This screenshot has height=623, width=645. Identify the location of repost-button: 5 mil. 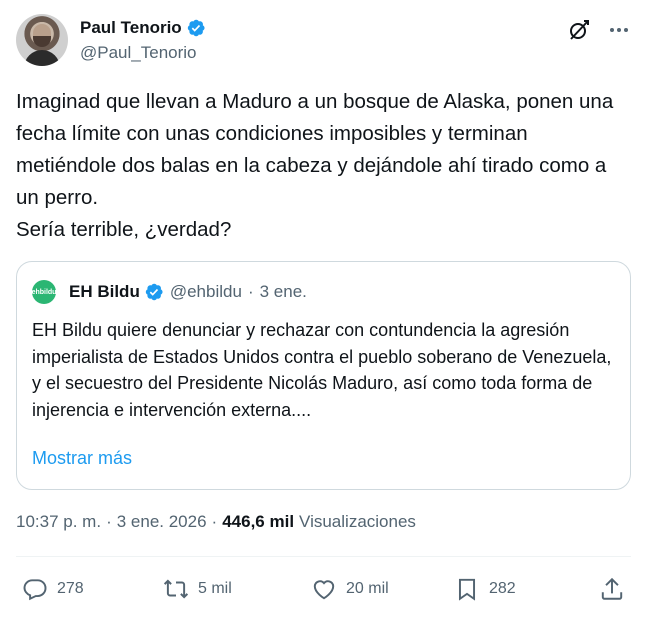
(197, 589).